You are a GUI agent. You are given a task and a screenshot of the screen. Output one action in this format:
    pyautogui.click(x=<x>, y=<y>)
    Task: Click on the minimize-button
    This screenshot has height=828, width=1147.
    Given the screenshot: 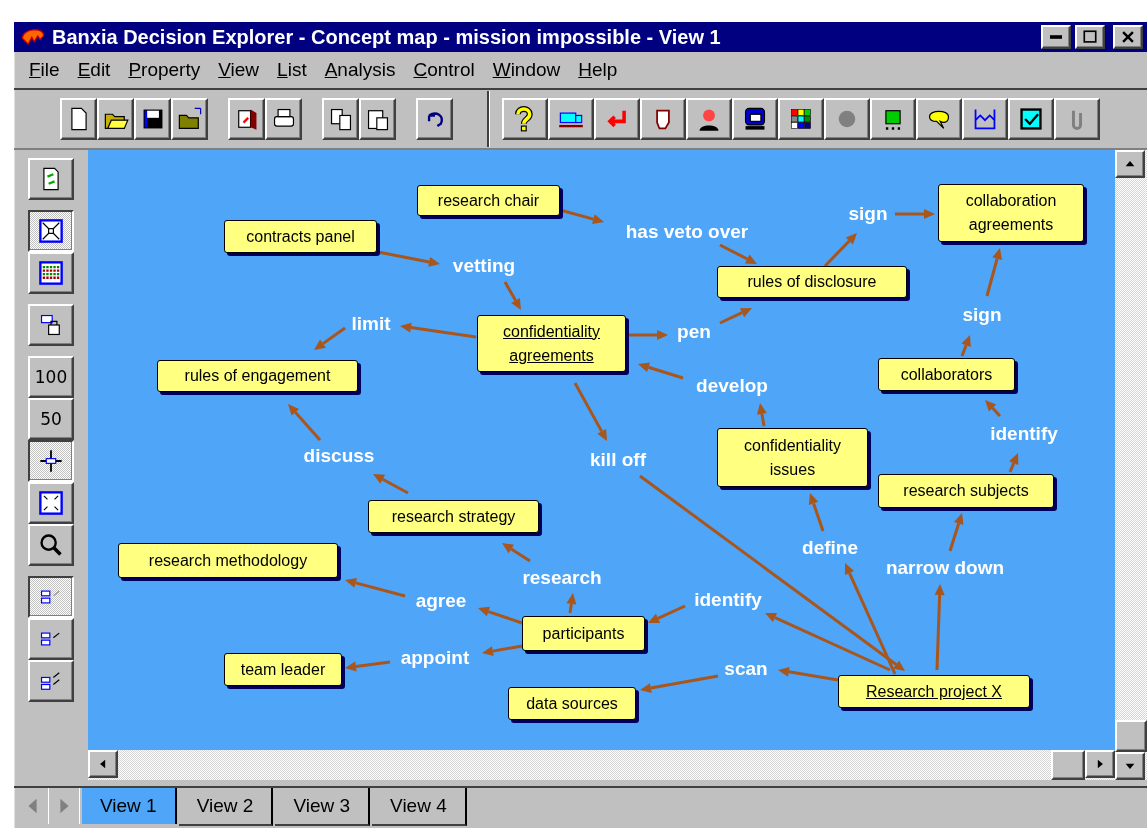 What is the action you would take?
    pyautogui.click(x=1056, y=37)
    